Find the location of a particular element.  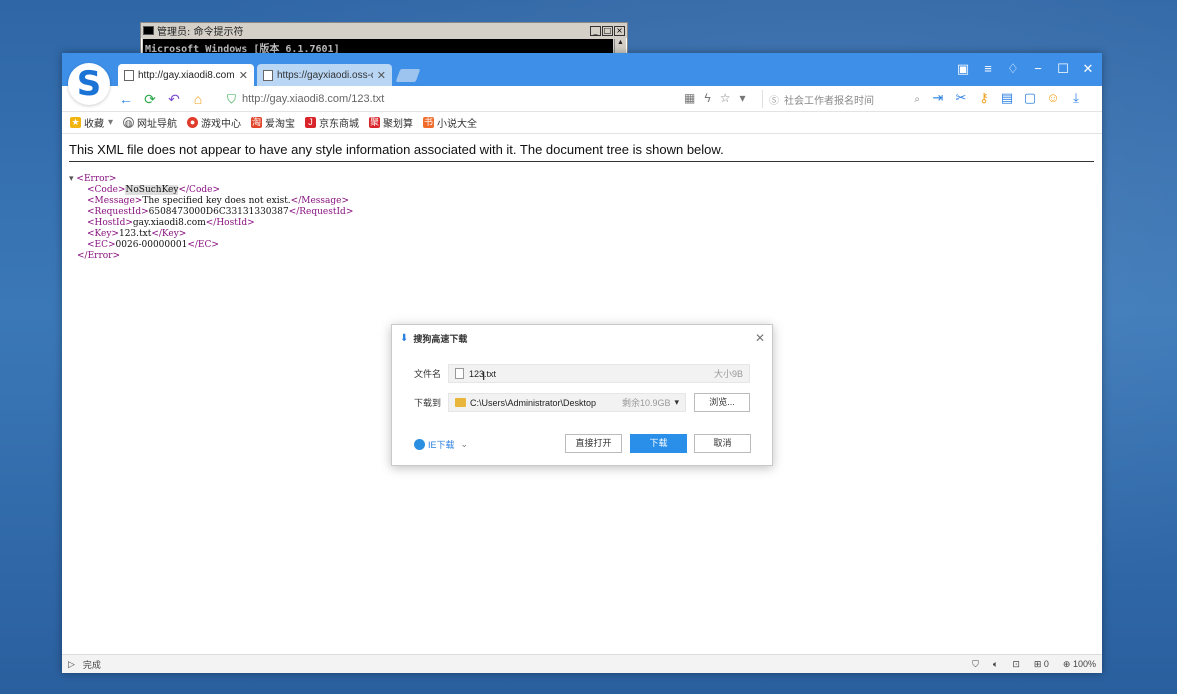

login-icon: ⇥ is located at coordinates (938, 98).